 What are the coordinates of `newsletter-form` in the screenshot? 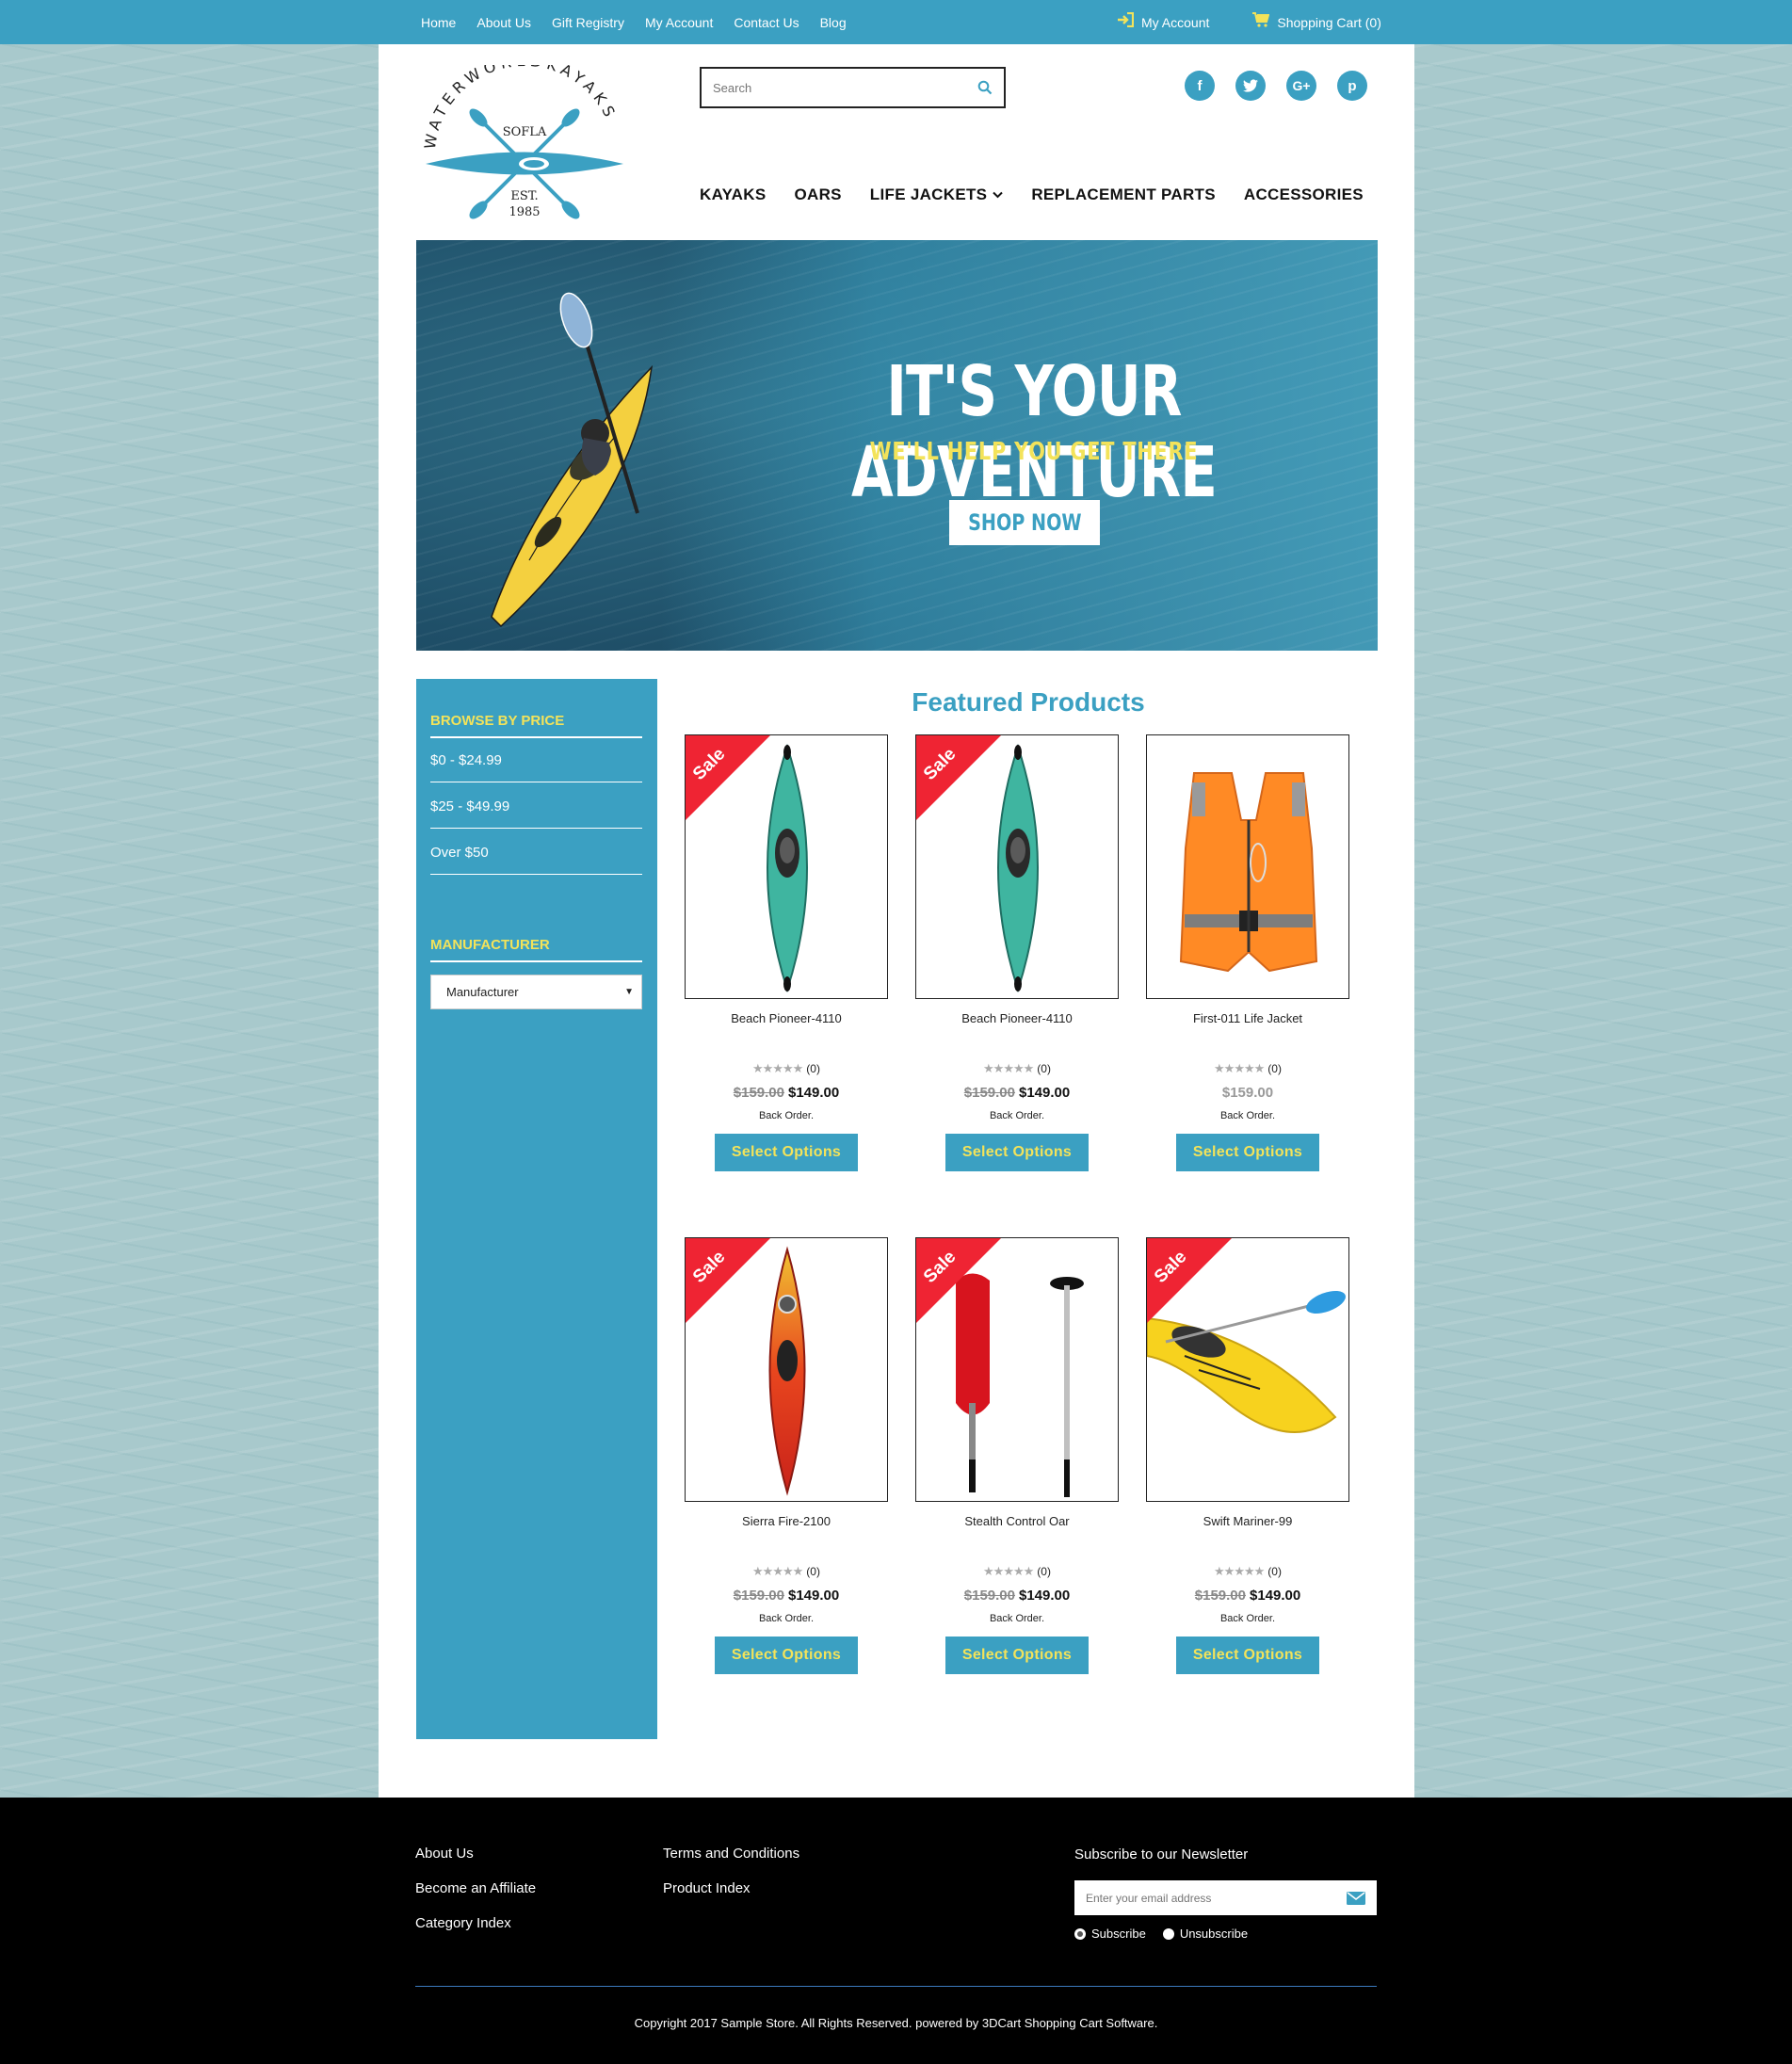 It's located at (1225, 1898).